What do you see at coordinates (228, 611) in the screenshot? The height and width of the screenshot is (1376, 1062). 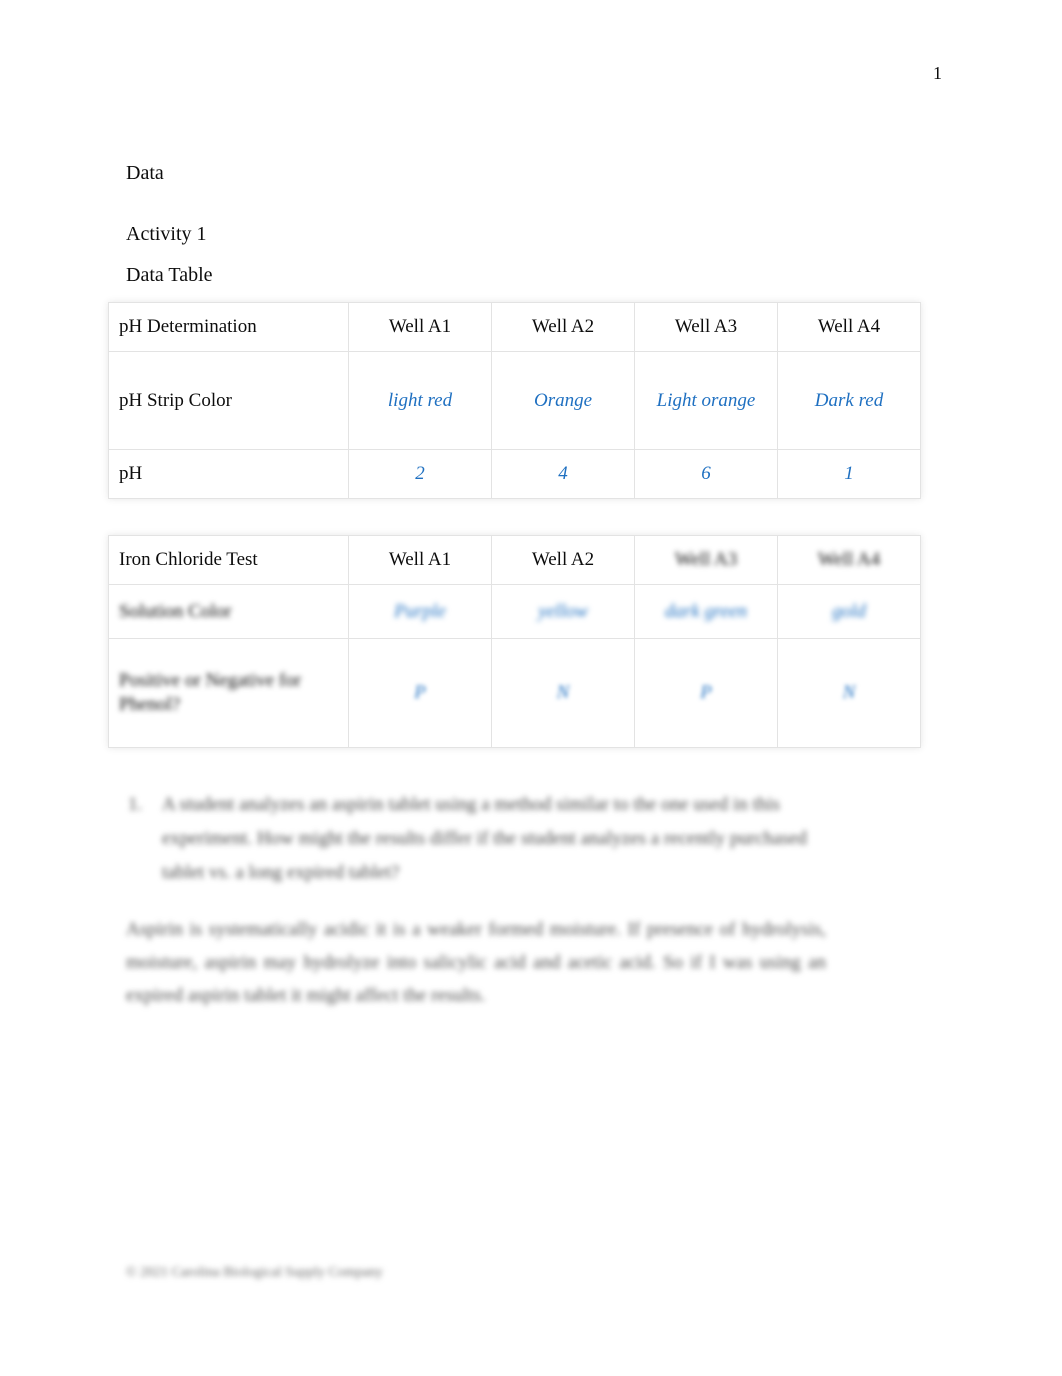 I see `solution-color-label: Solution Color` at bounding box center [228, 611].